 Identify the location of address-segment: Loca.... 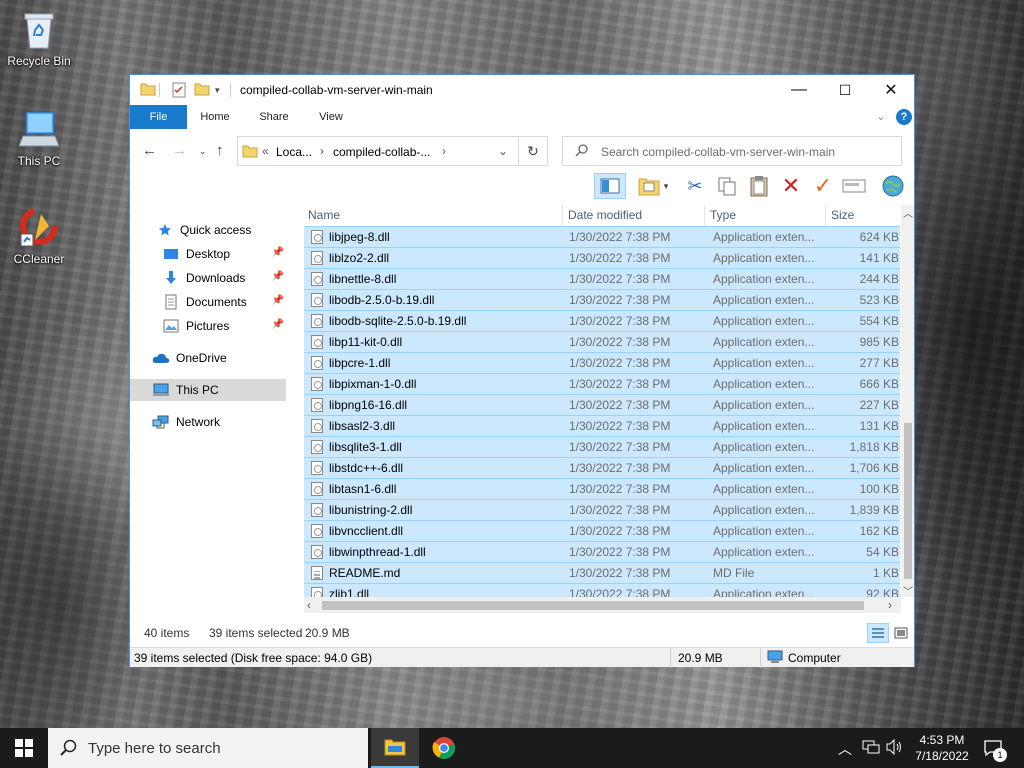
(294, 152).